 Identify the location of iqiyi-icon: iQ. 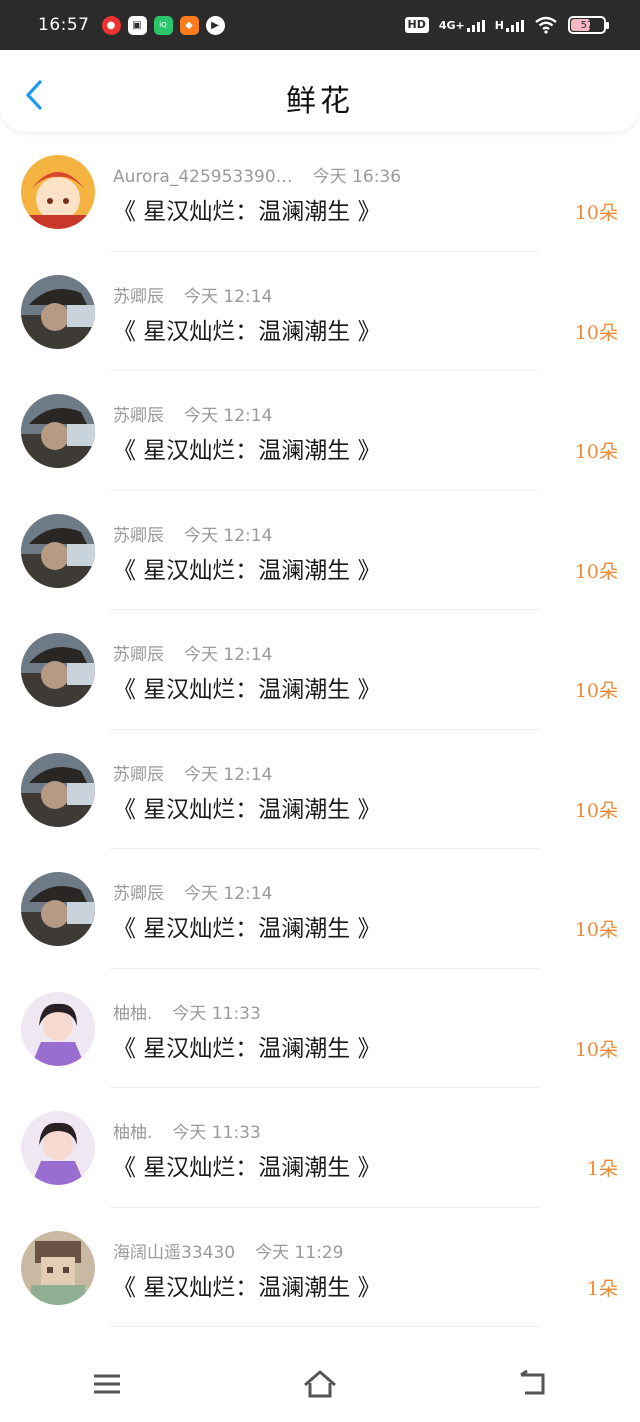
(163, 25).